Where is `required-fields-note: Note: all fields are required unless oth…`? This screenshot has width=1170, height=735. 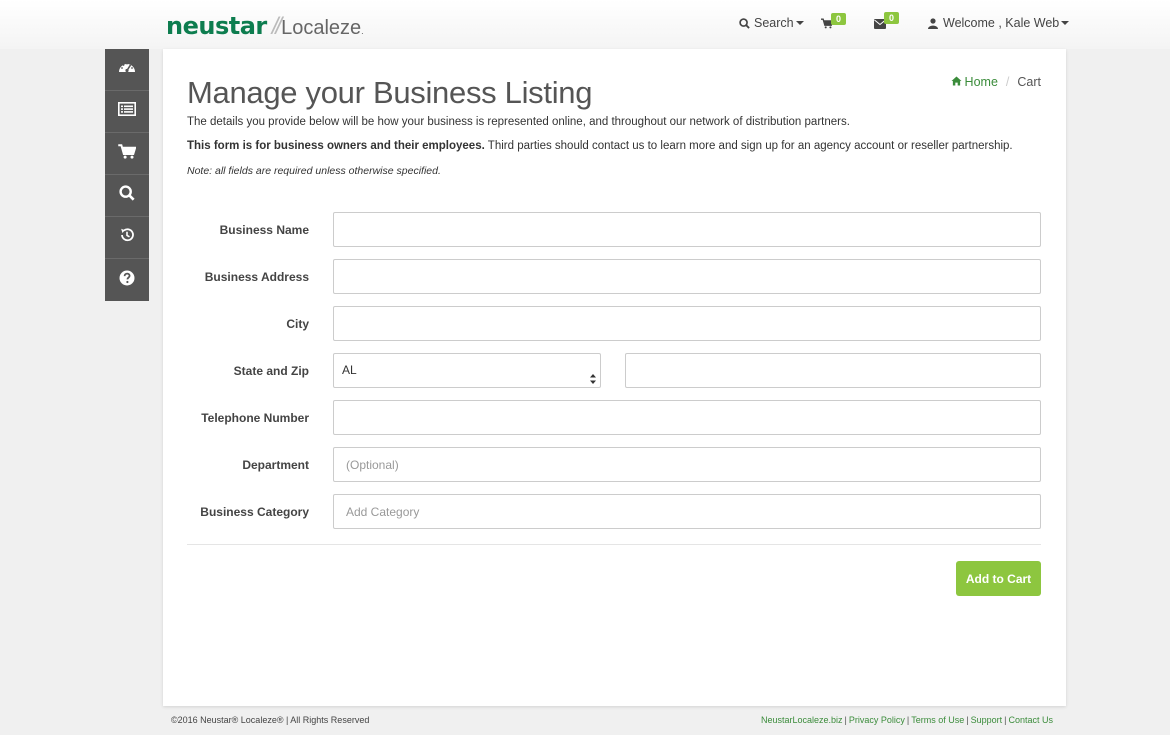
required-fields-note: Note: all fields are required unless oth… is located at coordinates (314, 171).